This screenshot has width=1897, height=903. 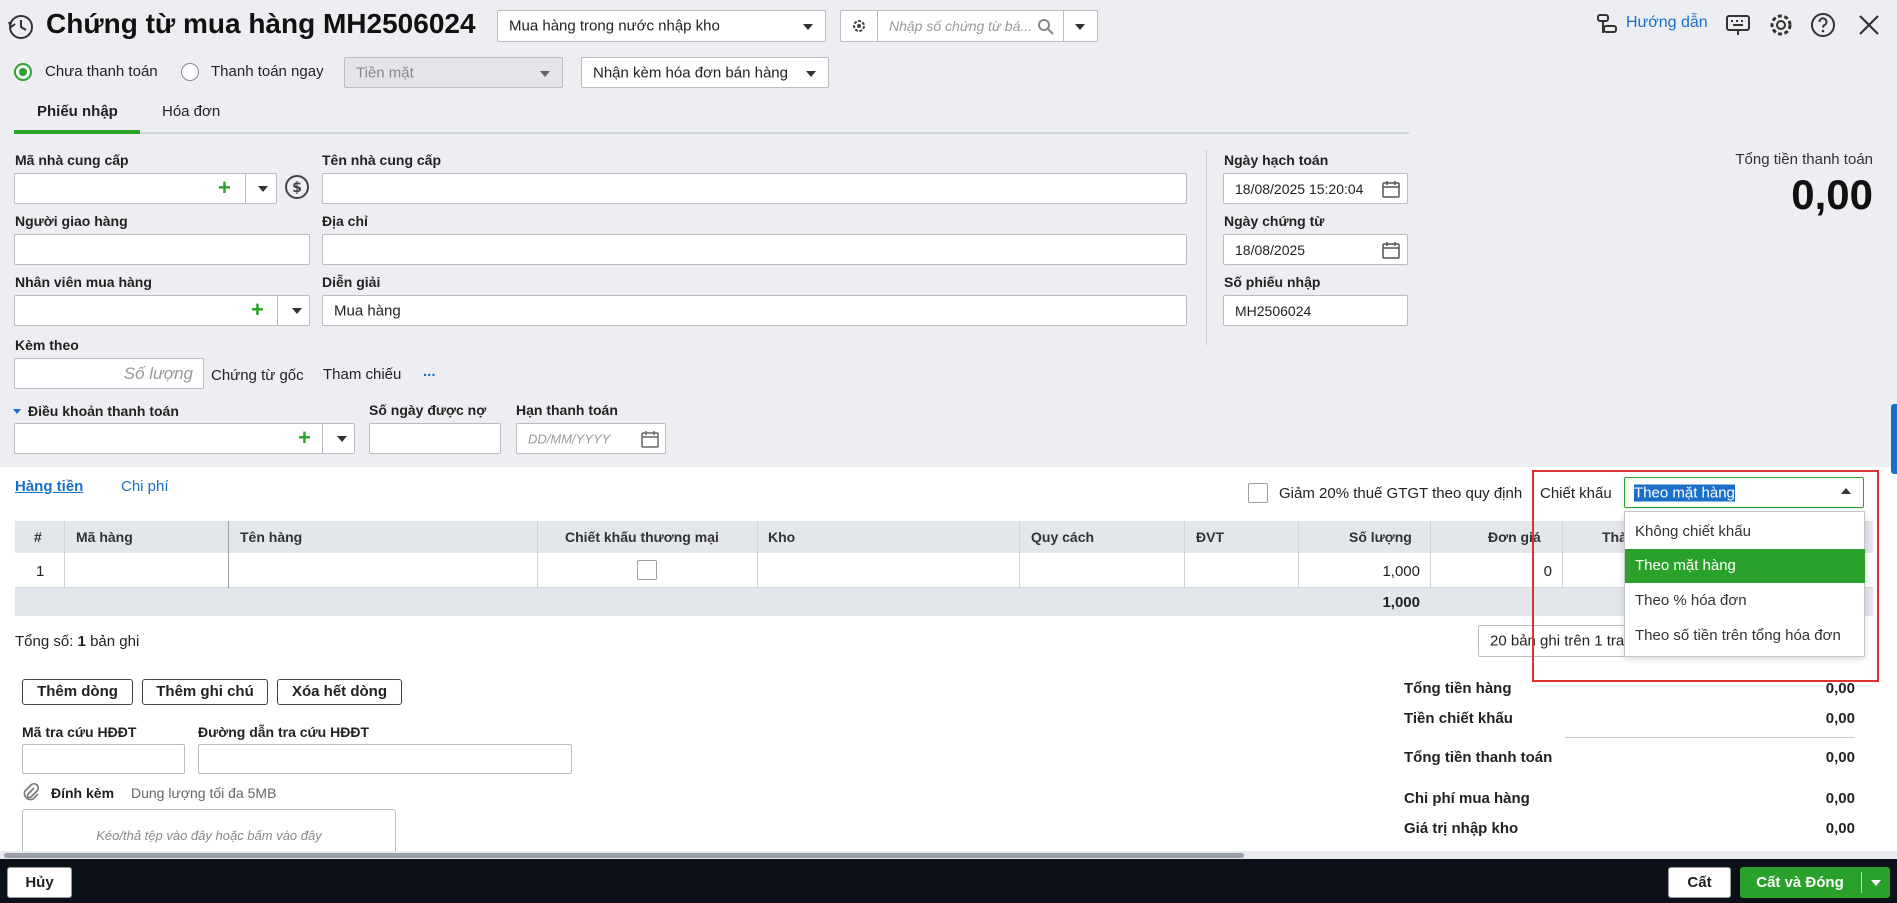 I want to click on description-value: Mua hàng, so click(x=367, y=310).